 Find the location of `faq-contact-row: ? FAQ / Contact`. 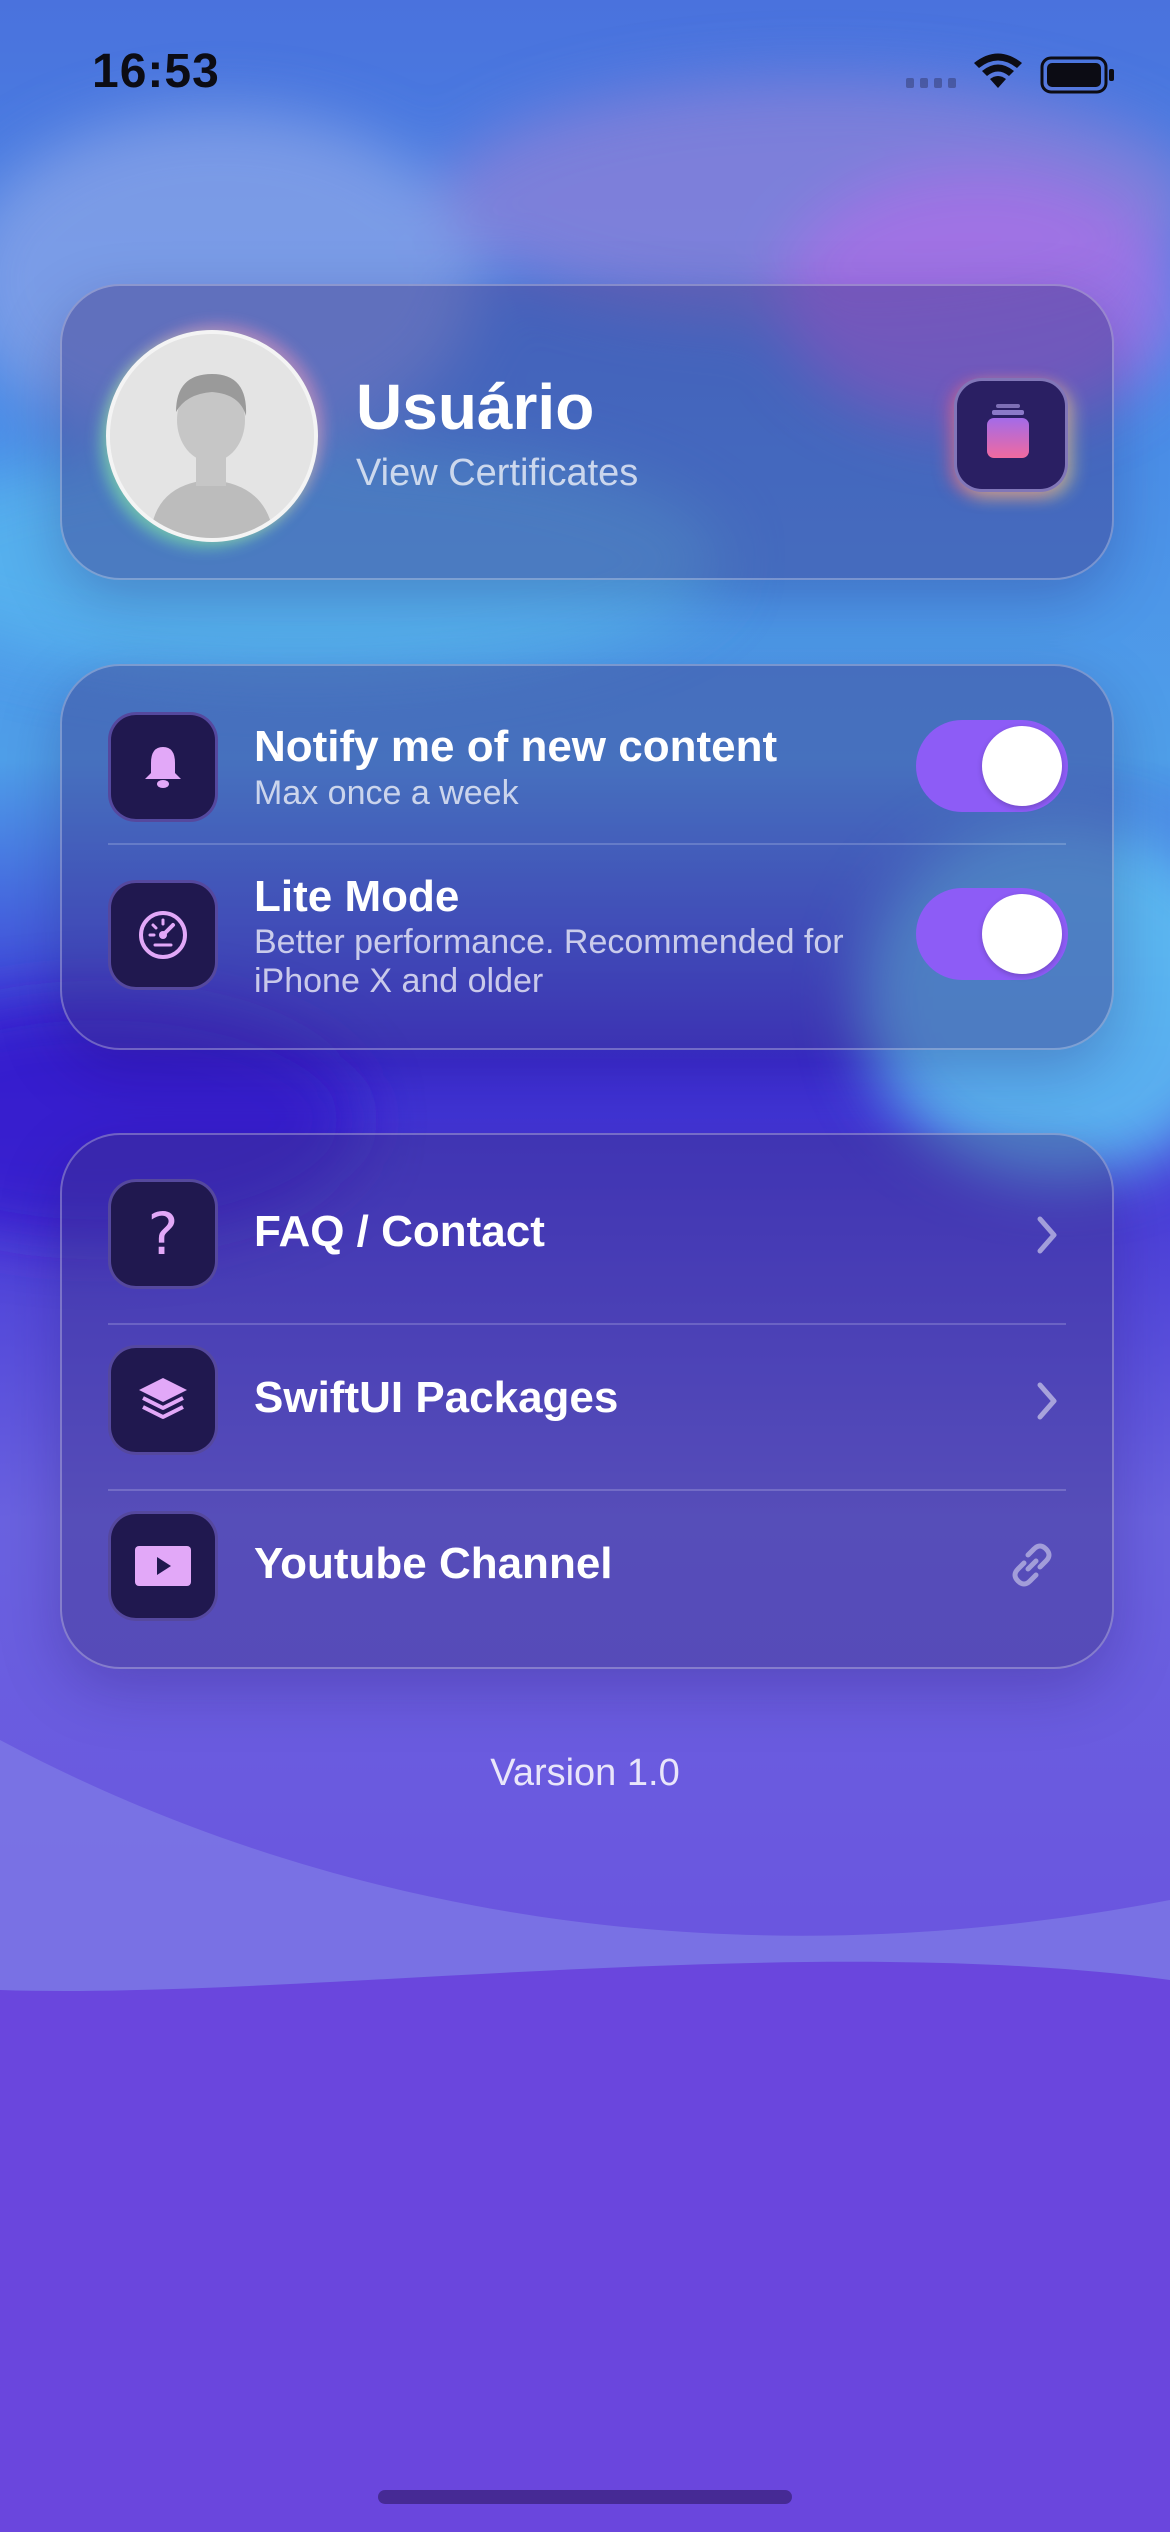

faq-contact-row: ? FAQ / Contact is located at coordinates (587, 1228).